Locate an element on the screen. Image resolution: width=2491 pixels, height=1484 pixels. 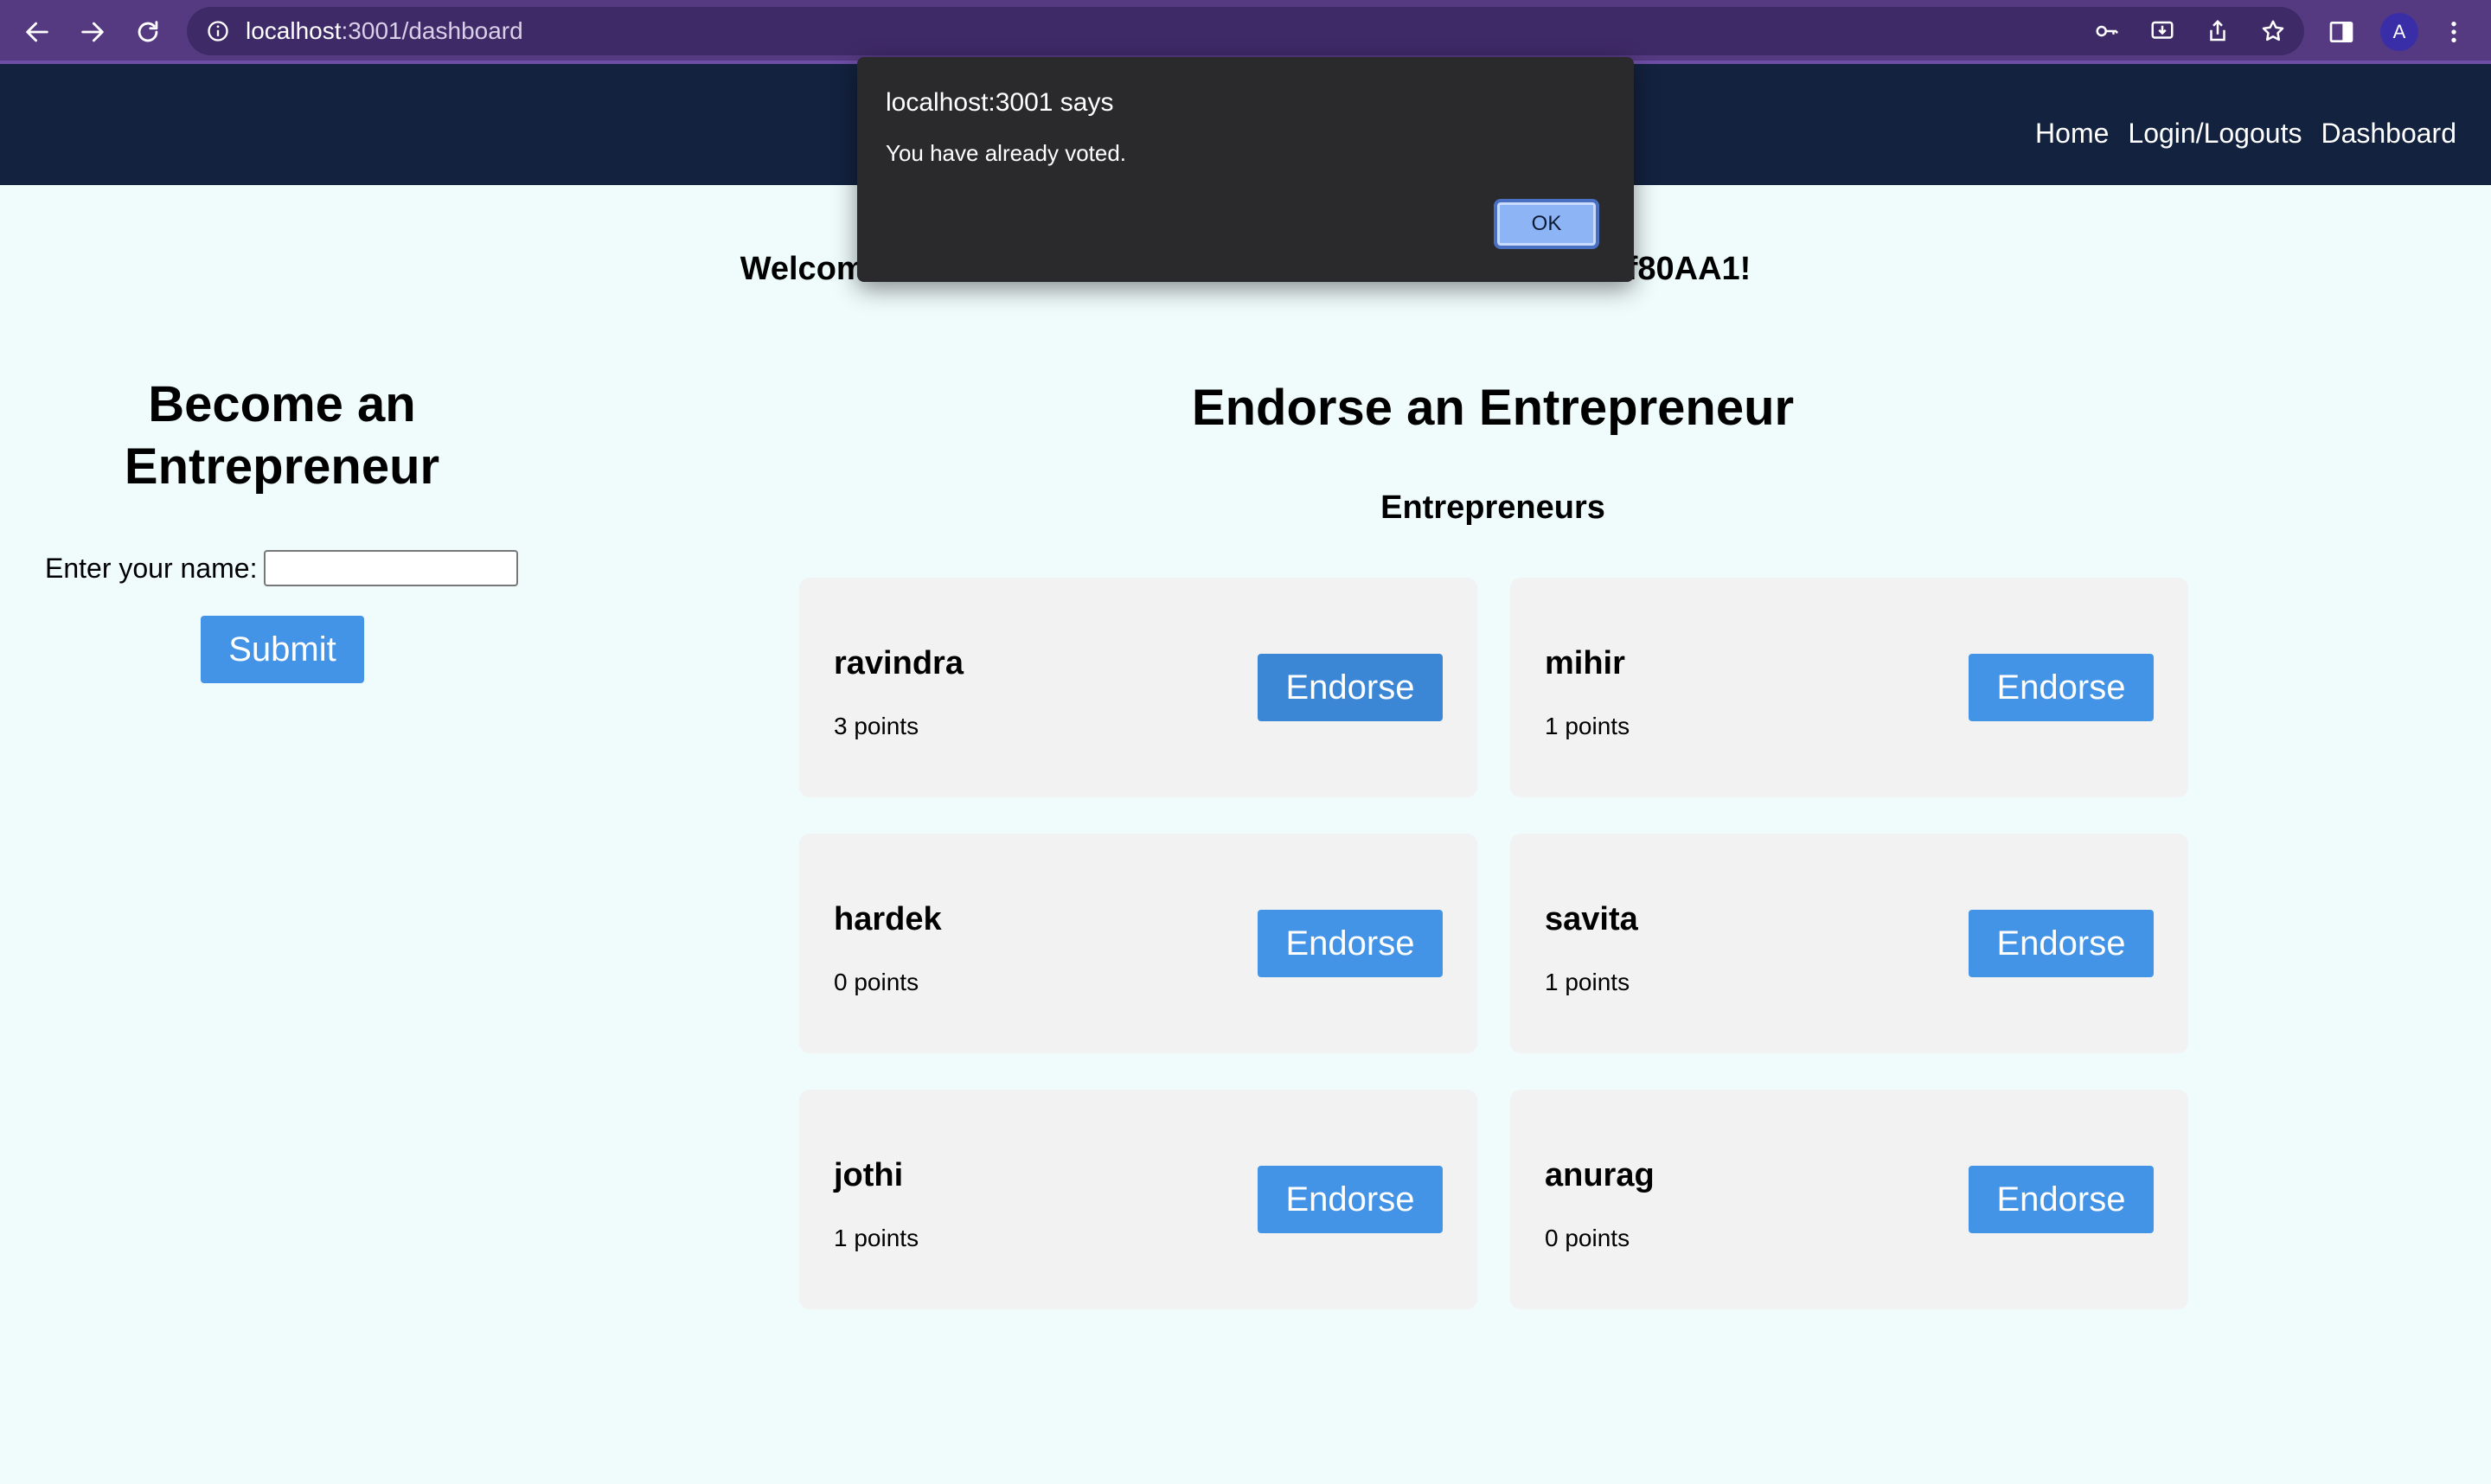
nav-dashboard-link: Dashboard is located at coordinates (2388, 133).